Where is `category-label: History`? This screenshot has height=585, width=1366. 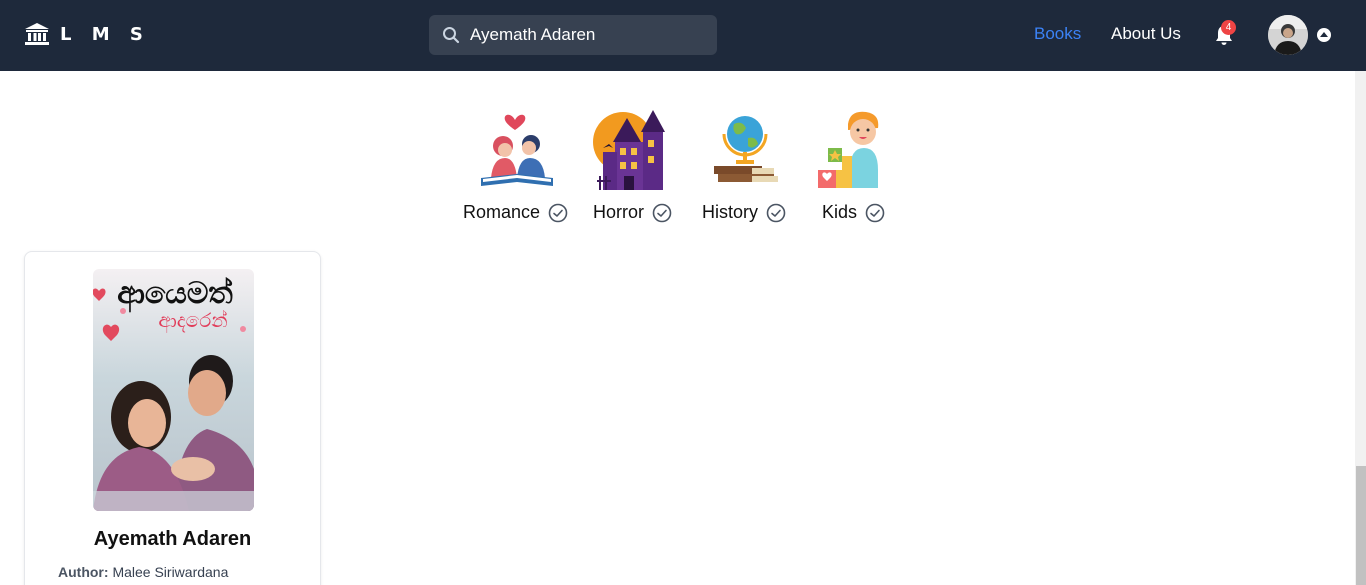 category-label: History is located at coordinates (730, 212).